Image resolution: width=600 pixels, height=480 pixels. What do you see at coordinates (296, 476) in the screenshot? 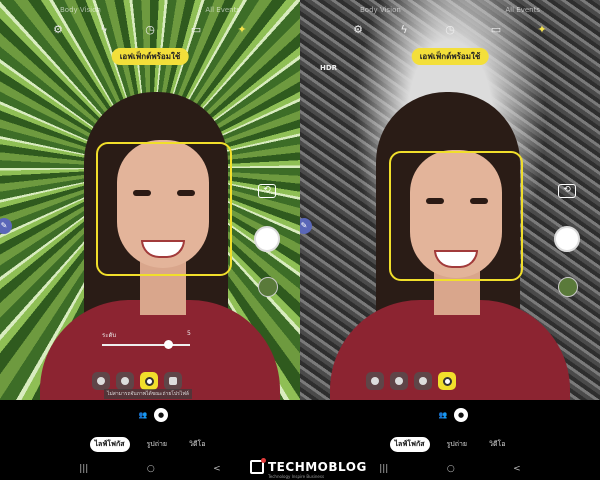
I see `brand-tagline: Technology Inspire Business` at bounding box center [296, 476].